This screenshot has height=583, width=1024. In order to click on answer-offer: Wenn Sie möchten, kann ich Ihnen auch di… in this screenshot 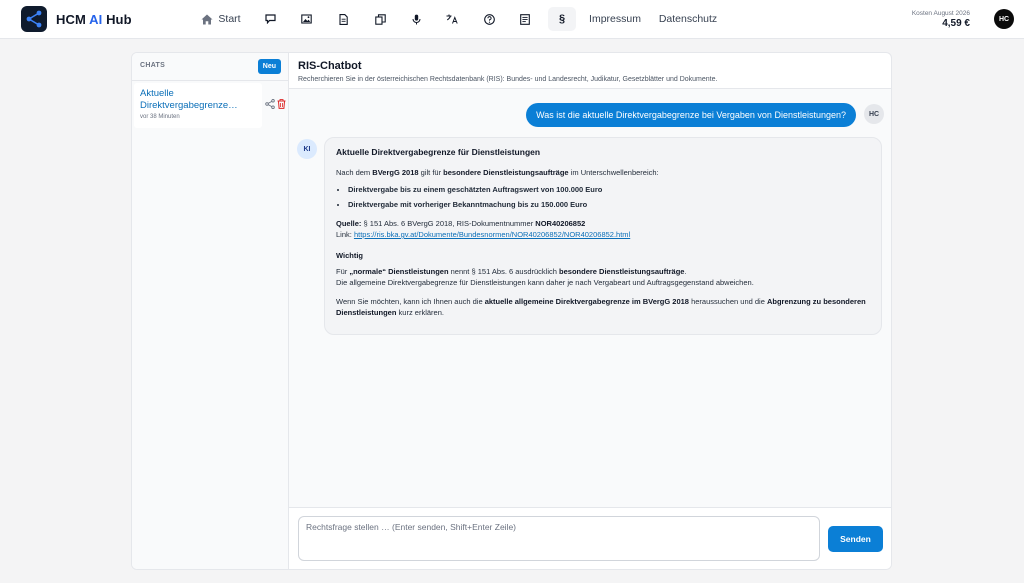, I will do `click(601, 307)`.